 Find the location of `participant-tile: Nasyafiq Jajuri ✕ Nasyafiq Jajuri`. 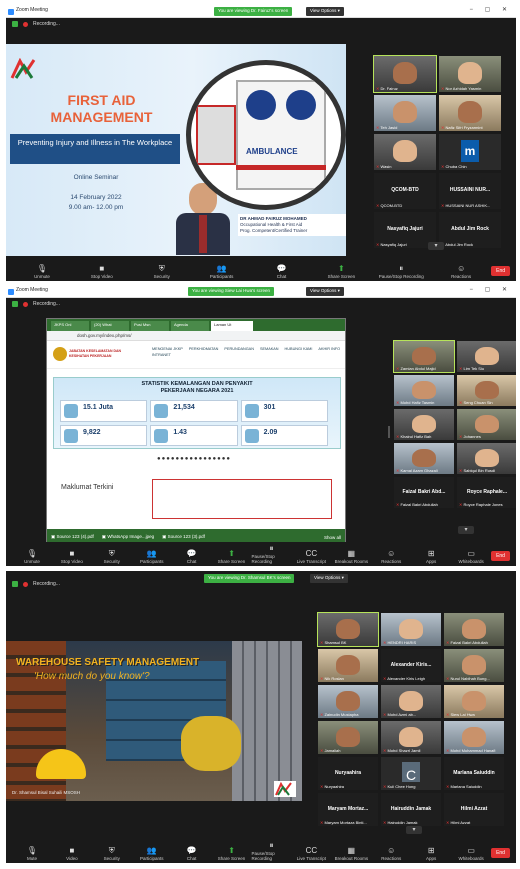

participant-tile: Nasyafiq Jajuri ✕ Nasyafiq Jajuri is located at coordinates (405, 230).